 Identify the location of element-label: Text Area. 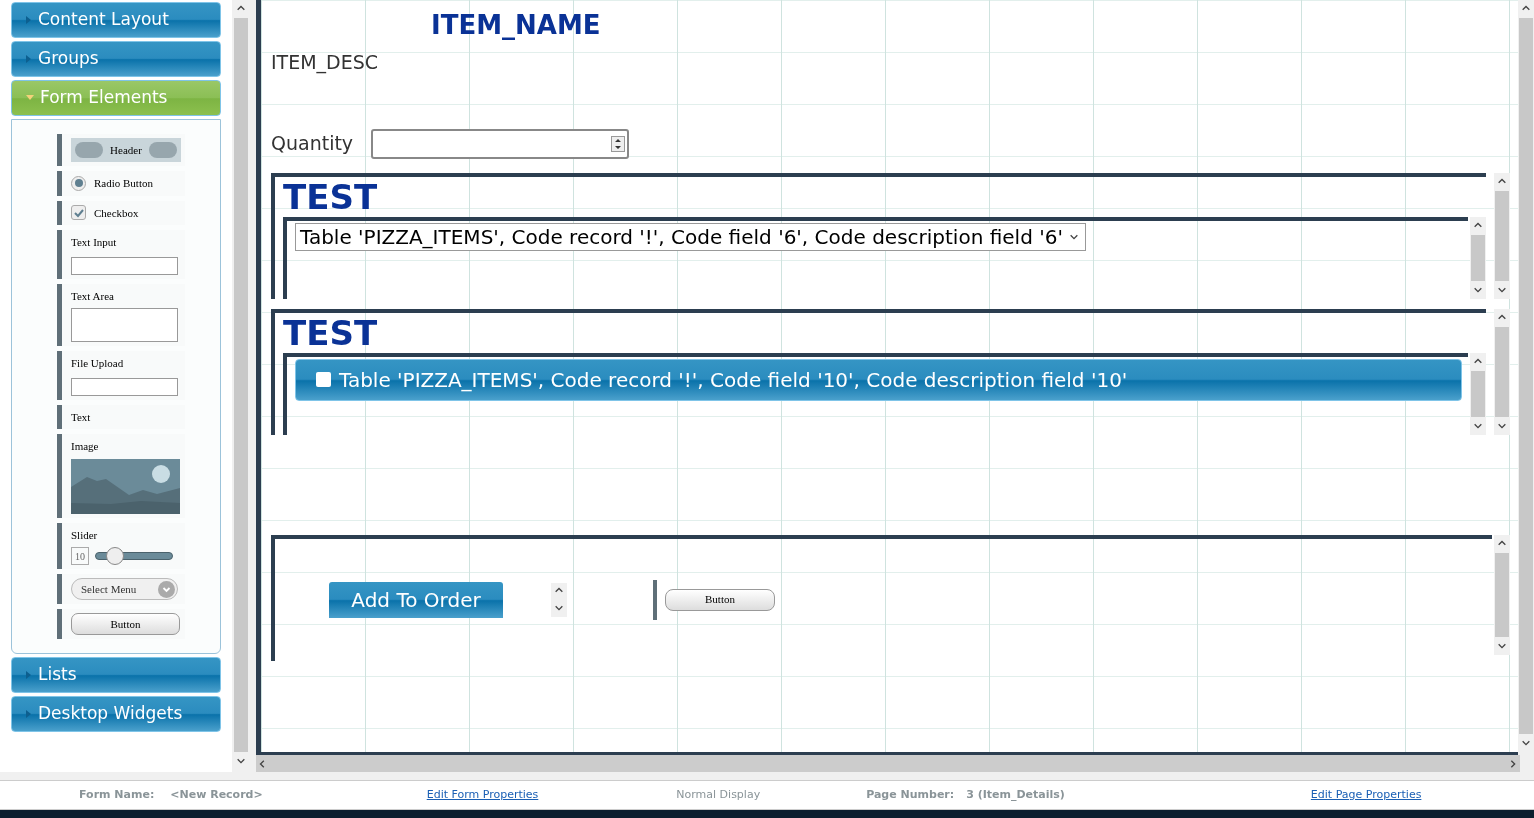
(93, 296).